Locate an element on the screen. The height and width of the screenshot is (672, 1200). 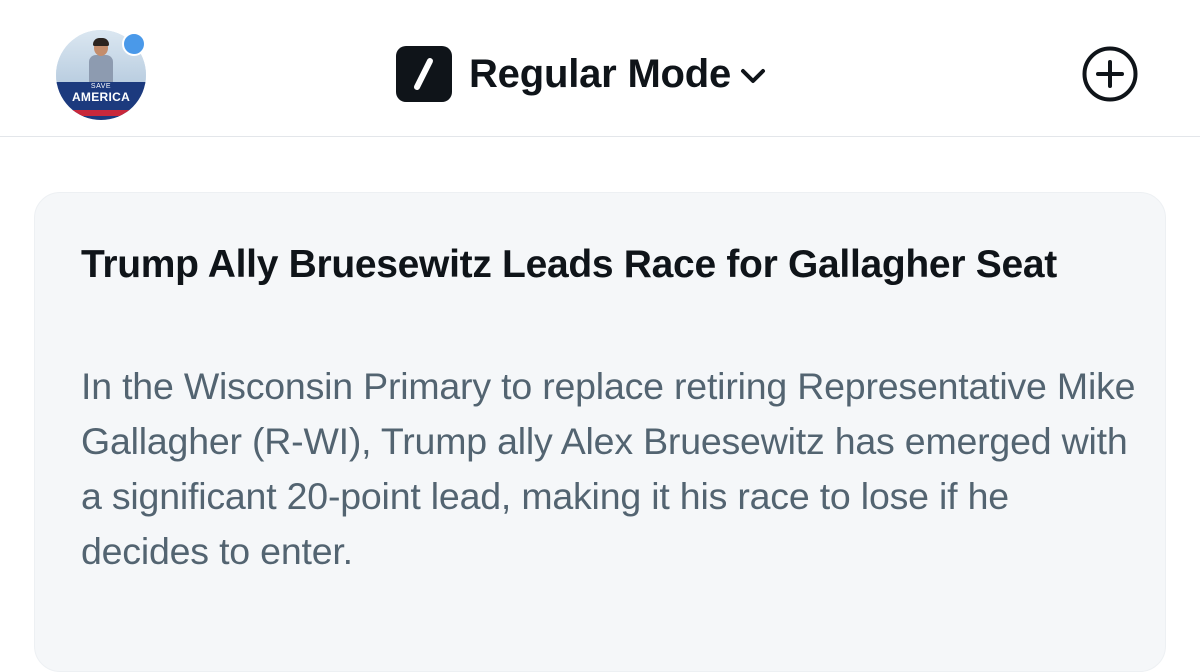
avatar-banner-stripe is located at coordinates (101, 113).